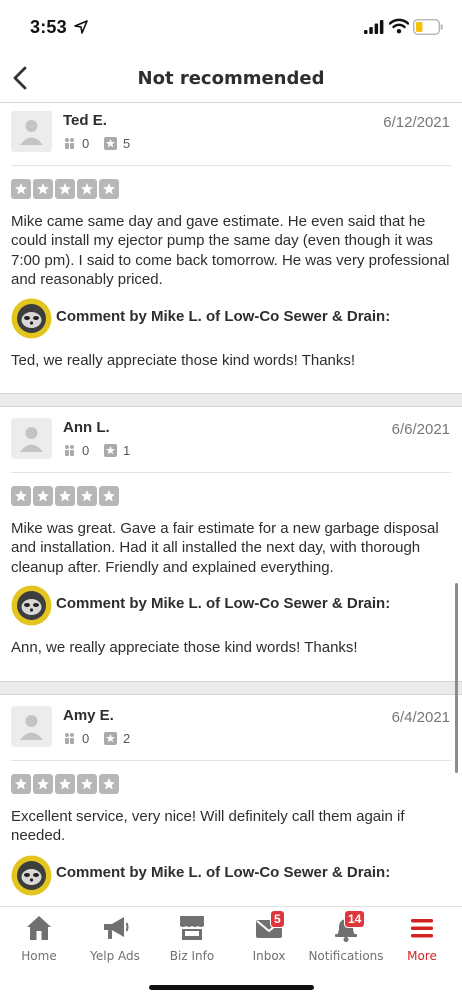  What do you see at coordinates (419, 941) in the screenshot?
I see `tab-more: More` at bounding box center [419, 941].